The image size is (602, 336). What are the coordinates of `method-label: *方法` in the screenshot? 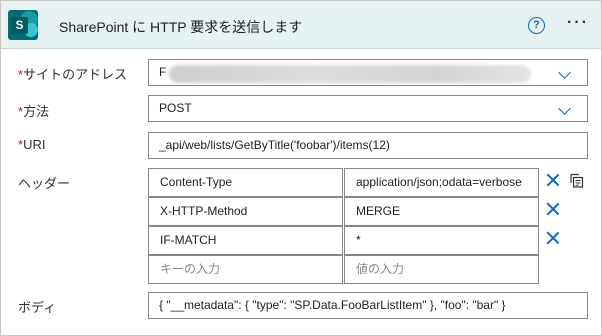 It's located at (33, 110).